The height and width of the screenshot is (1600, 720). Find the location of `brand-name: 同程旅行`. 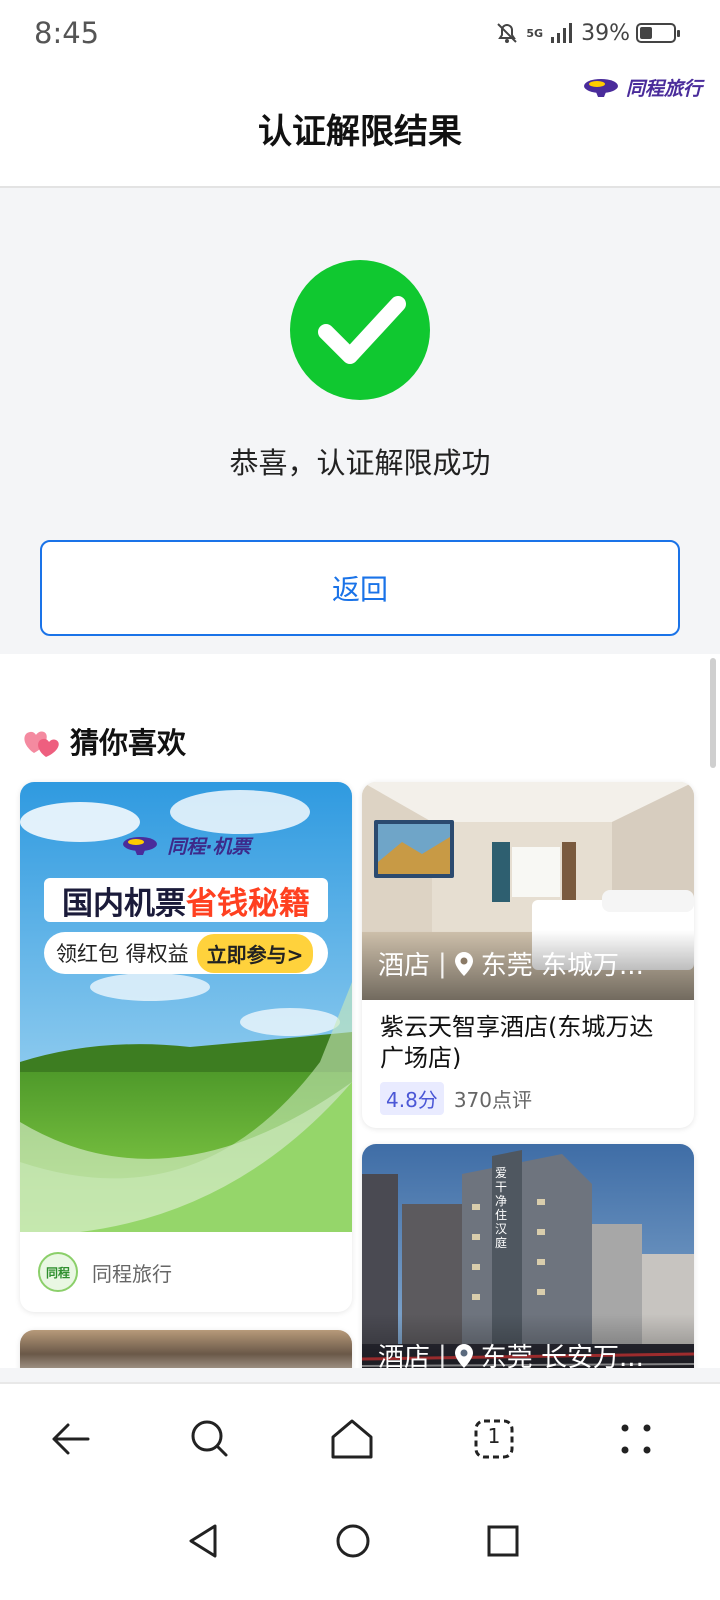

brand-name: 同程旅行 is located at coordinates (663, 89).